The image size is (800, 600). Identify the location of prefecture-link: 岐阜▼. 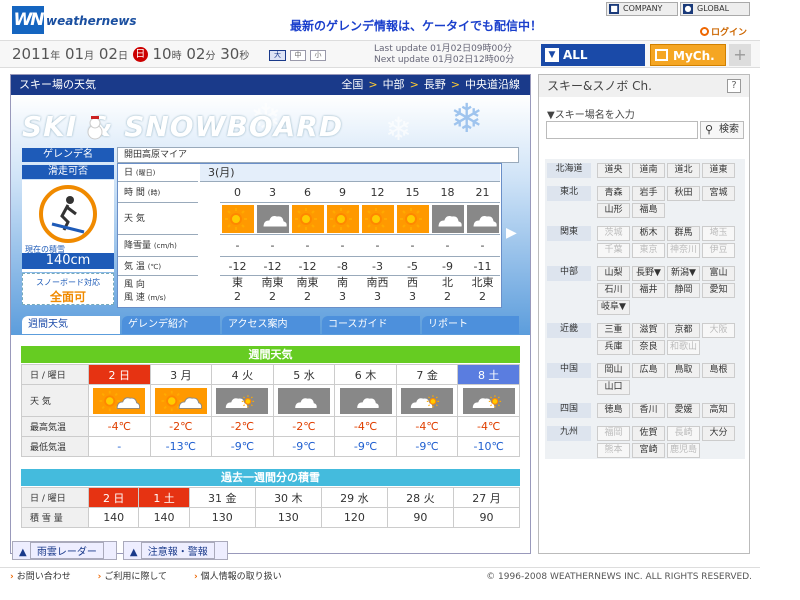
(613, 307).